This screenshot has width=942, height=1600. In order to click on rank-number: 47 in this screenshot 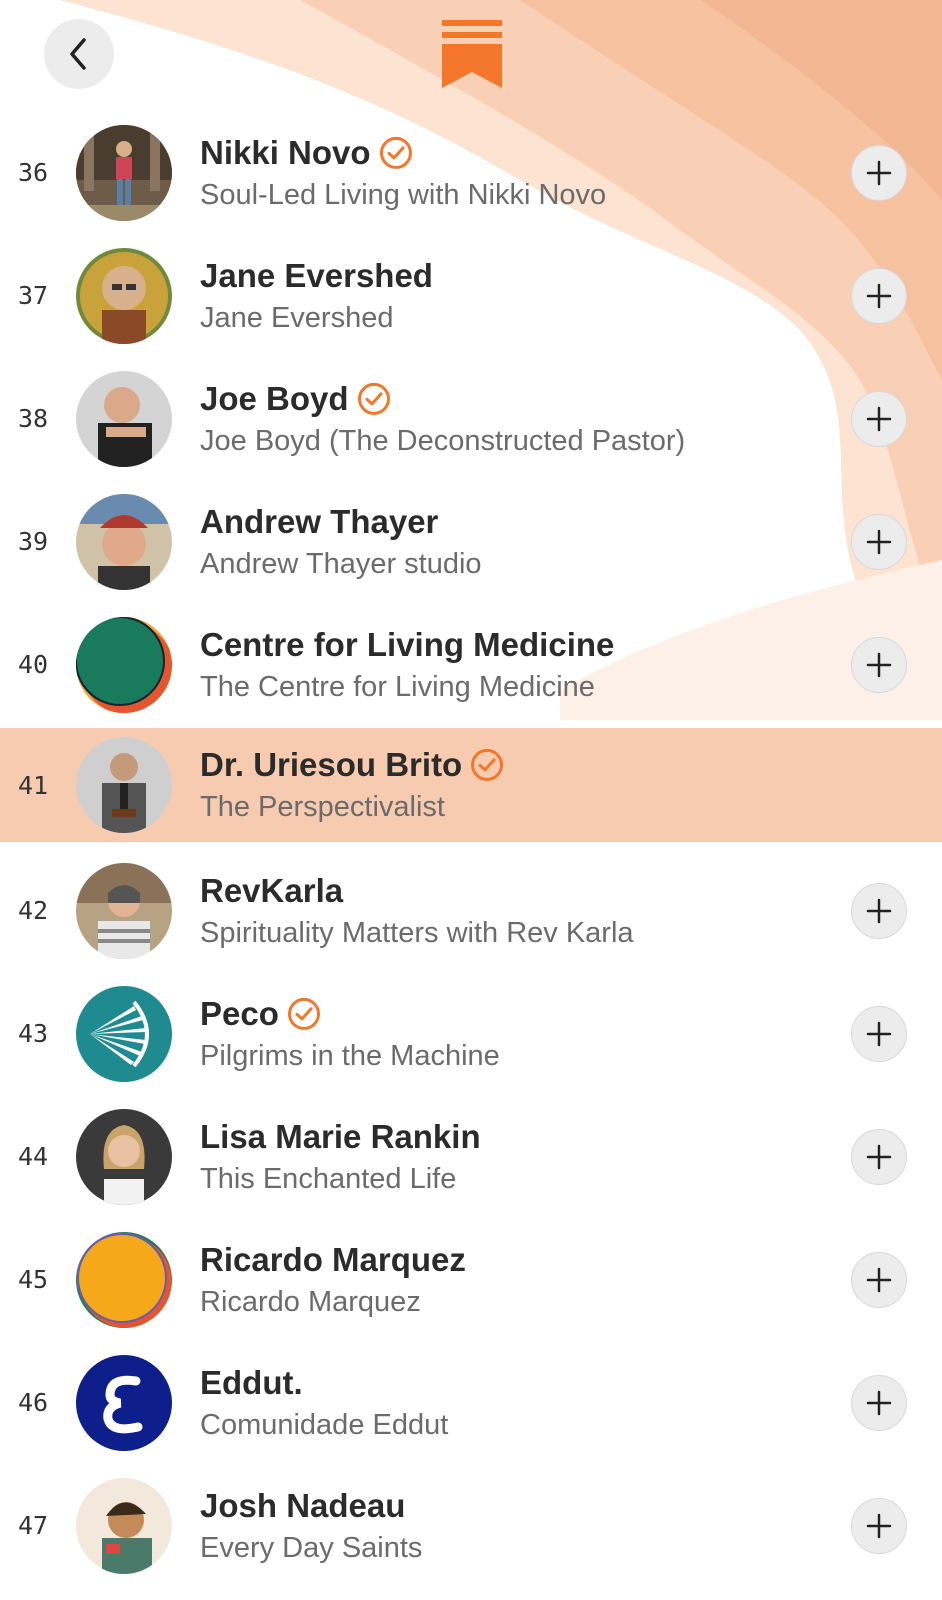, I will do `click(33, 1525)`.